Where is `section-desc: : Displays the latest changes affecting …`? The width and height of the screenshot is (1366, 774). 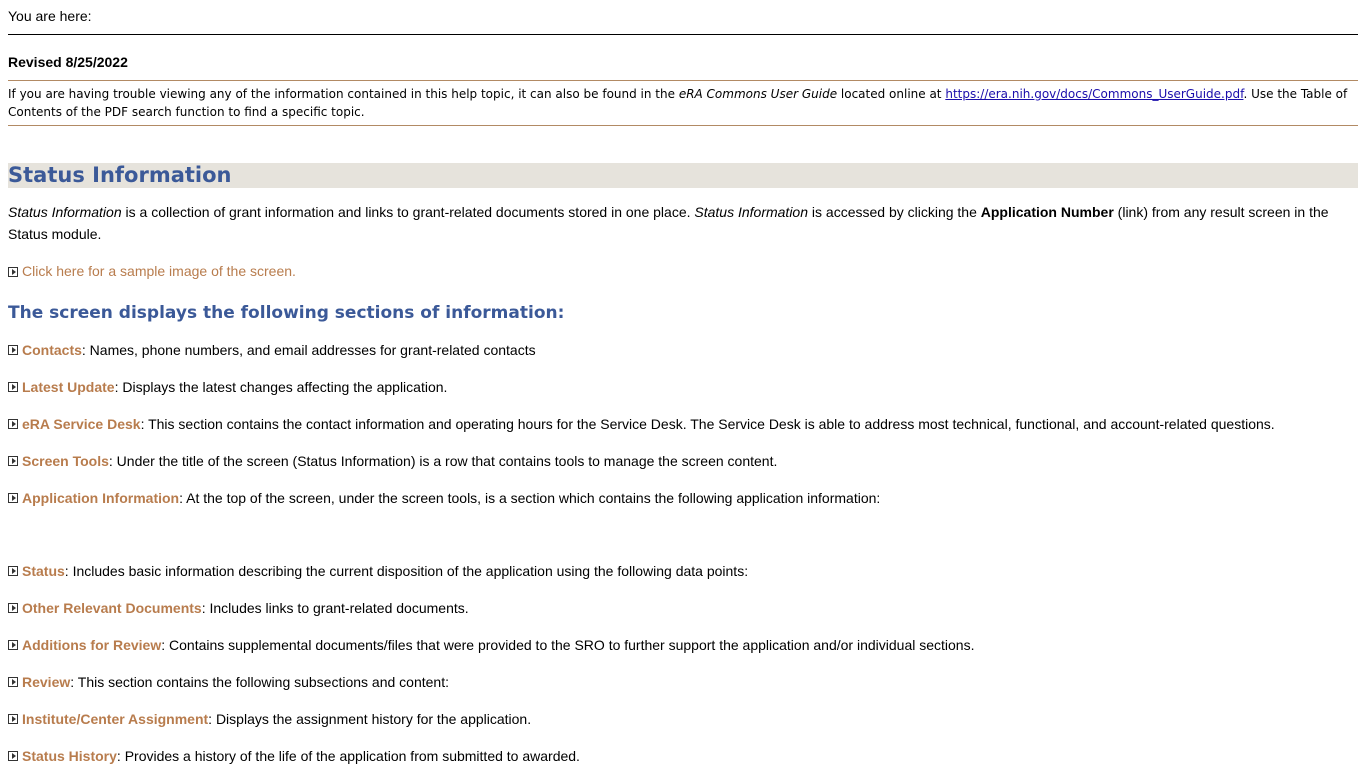 section-desc: : Displays the latest changes affecting … is located at coordinates (281, 386).